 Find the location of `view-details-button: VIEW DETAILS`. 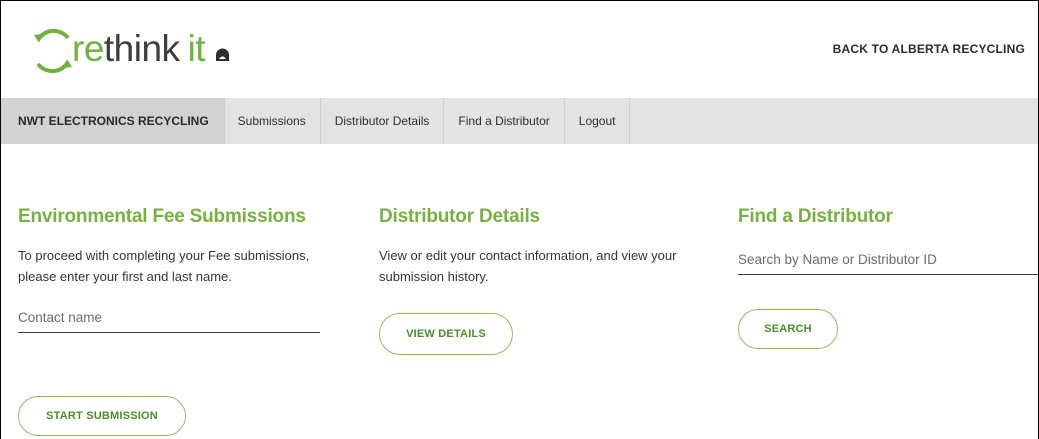

view-details-button: VIEW DETAILS is located at coordinates (446, 334).